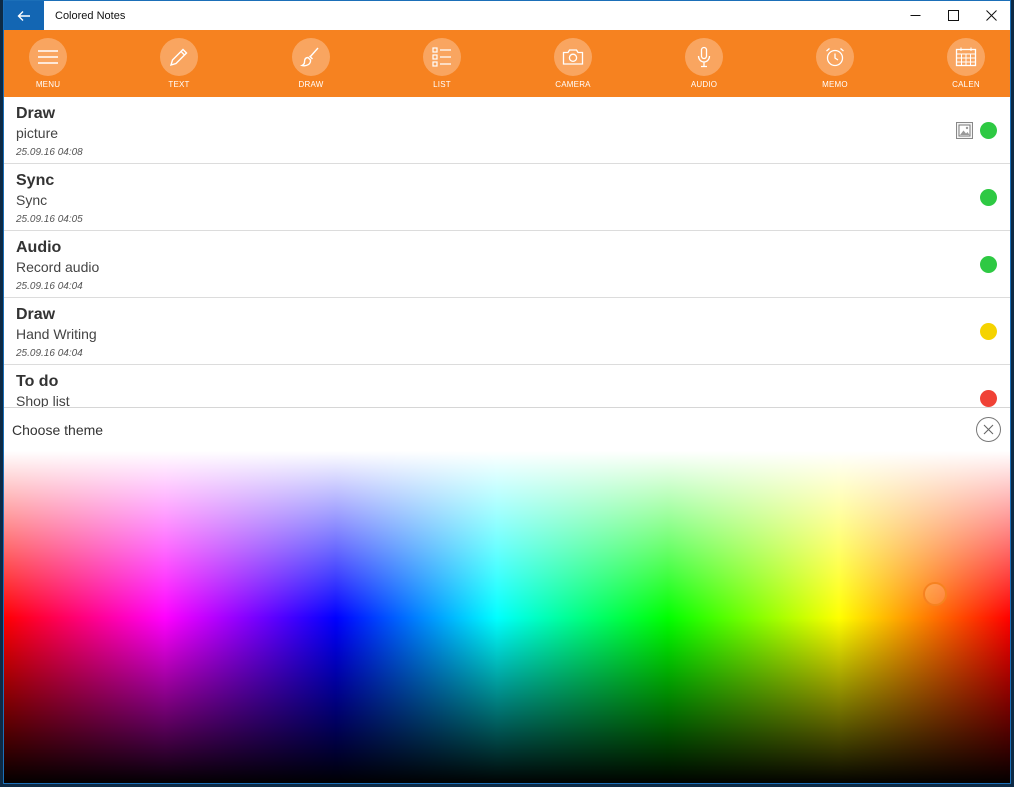 The width and height of the screenshot is (1014, 787). Describe the element at coordinates (56, 334) in the screenshot. I see `note-subtitle: Hand Writing` at that location.